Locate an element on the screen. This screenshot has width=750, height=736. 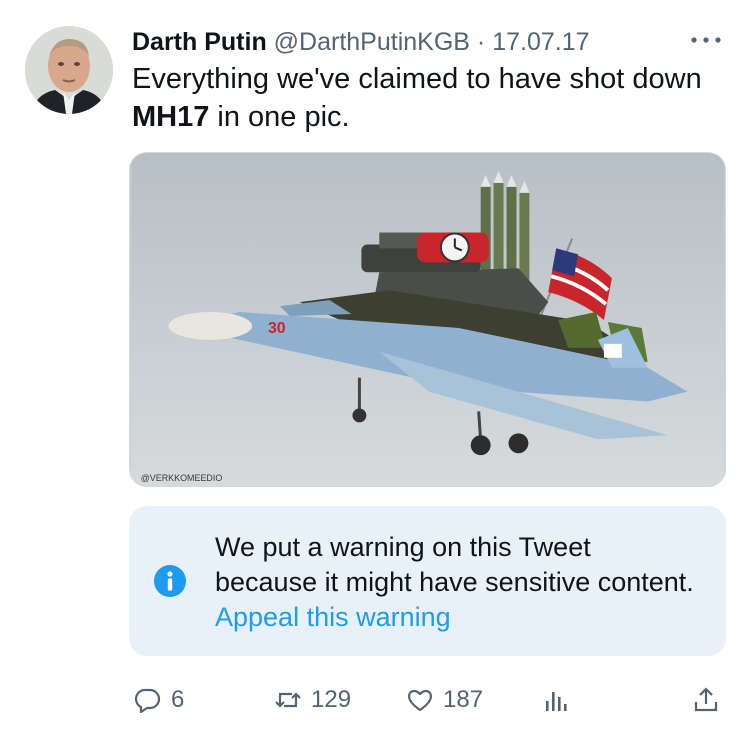
reply-button: 6 is located at coordinates (159, 700).